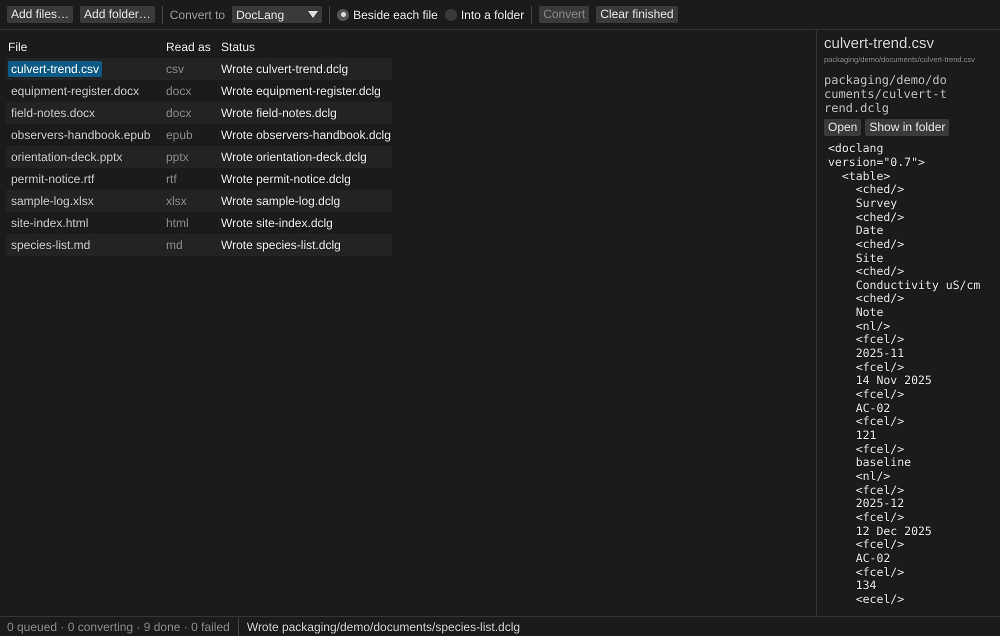 This screenshot has height=636, width=1000. I want to click on code-preview: <doclang version="0.7"> <table> <ched/> Survey <ched/> Date <ched/> Site <ched/> Conductivity uS/cm <ched/> Note <nl/> <fcel/> 2025-11 <fcel/> 14 Nov 2025 <fcel/> AC-02 <fcel/> 121 <fcel/> baseline <nl/> <fcel/> 2025-12 <fcel/> 12 Dec 2025 <fcel/> AC-02 <fcel/> 134 <ecel/>, so click(905, 374).